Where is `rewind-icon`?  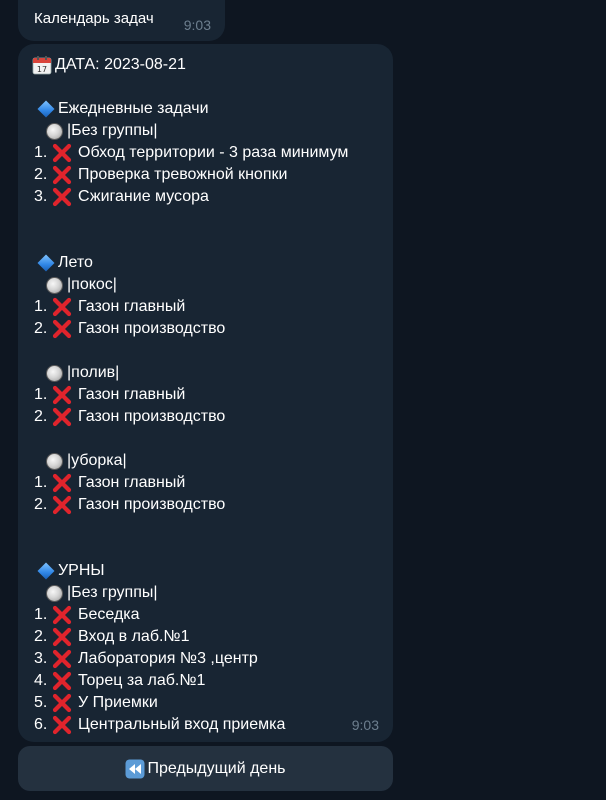 rewind-icon is located at coordinates (135, 769).